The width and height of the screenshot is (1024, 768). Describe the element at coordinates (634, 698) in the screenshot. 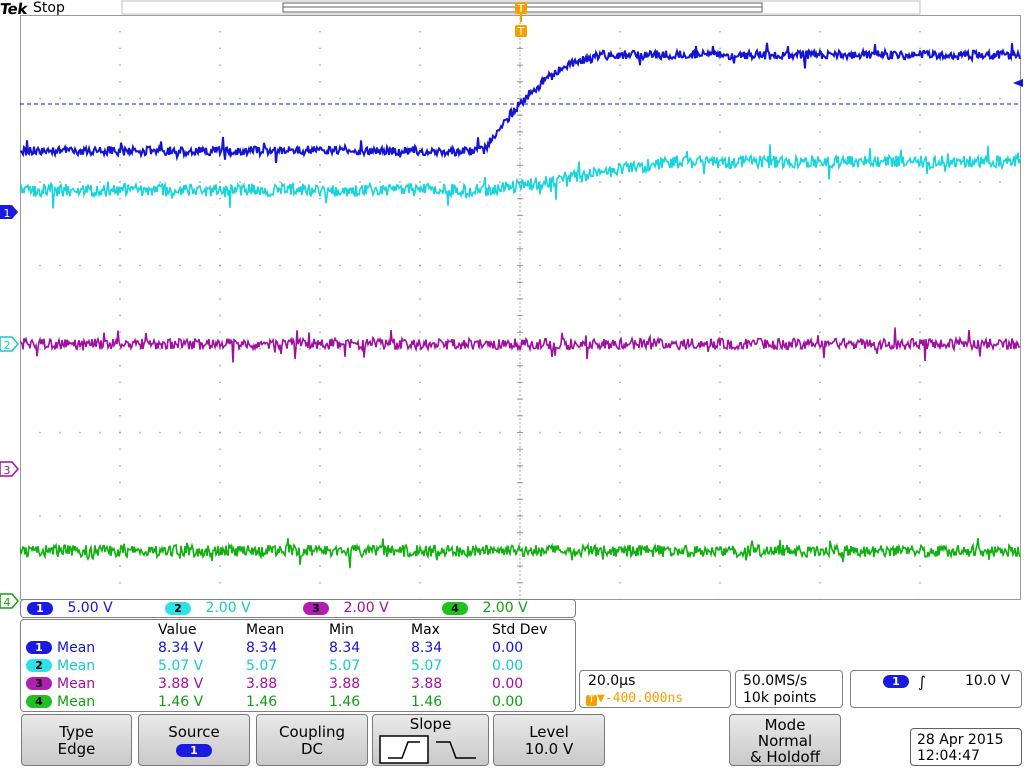

I see `horizontal-delay: T ▼-400.000ns` at that location.